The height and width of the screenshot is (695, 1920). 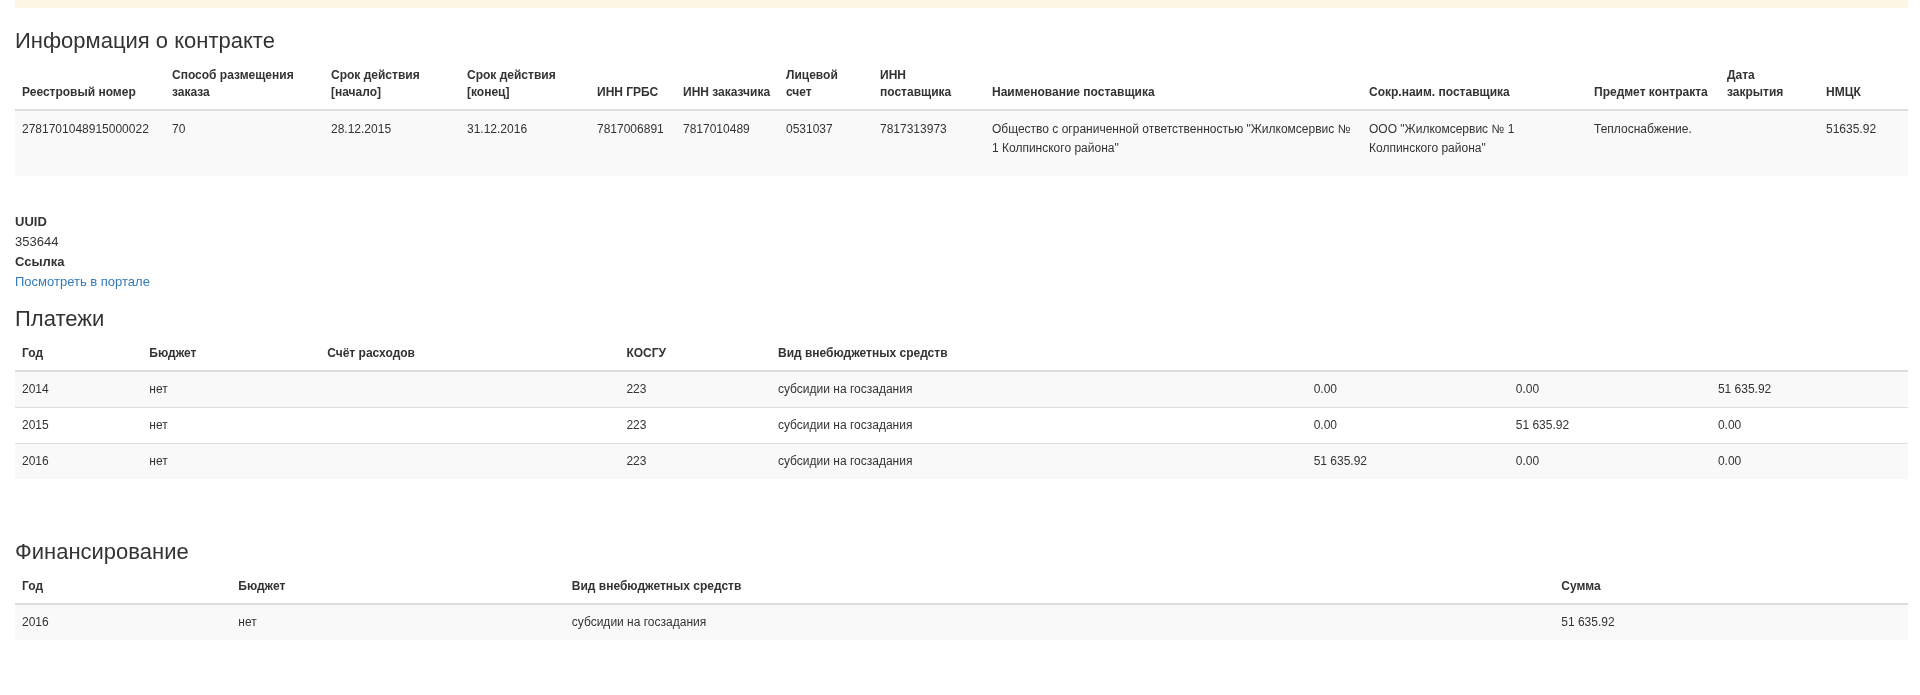 I want to click on column-header: Счёт расходов, so click(x=371, y=353).